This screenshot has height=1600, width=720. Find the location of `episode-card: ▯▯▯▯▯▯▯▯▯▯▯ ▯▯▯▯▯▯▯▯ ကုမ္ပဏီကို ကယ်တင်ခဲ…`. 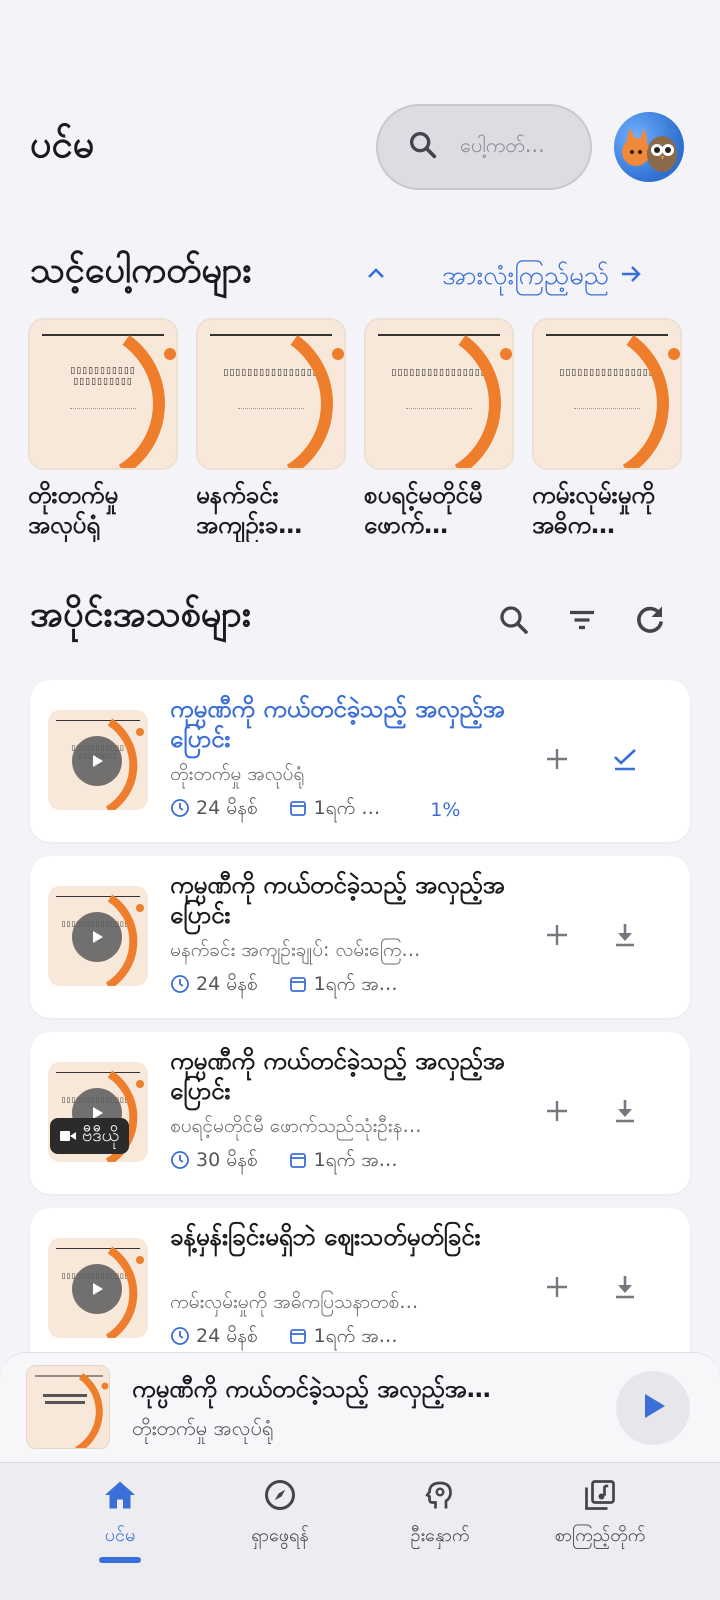

episode-card: ▯▯▯▯▯▯▯▯▯▯▯ ▯▯▯▯▯▯▯▯ ကုမ္ပဏီကို ကယ်တင်ခဲ… is located at coordinates (360, 761).